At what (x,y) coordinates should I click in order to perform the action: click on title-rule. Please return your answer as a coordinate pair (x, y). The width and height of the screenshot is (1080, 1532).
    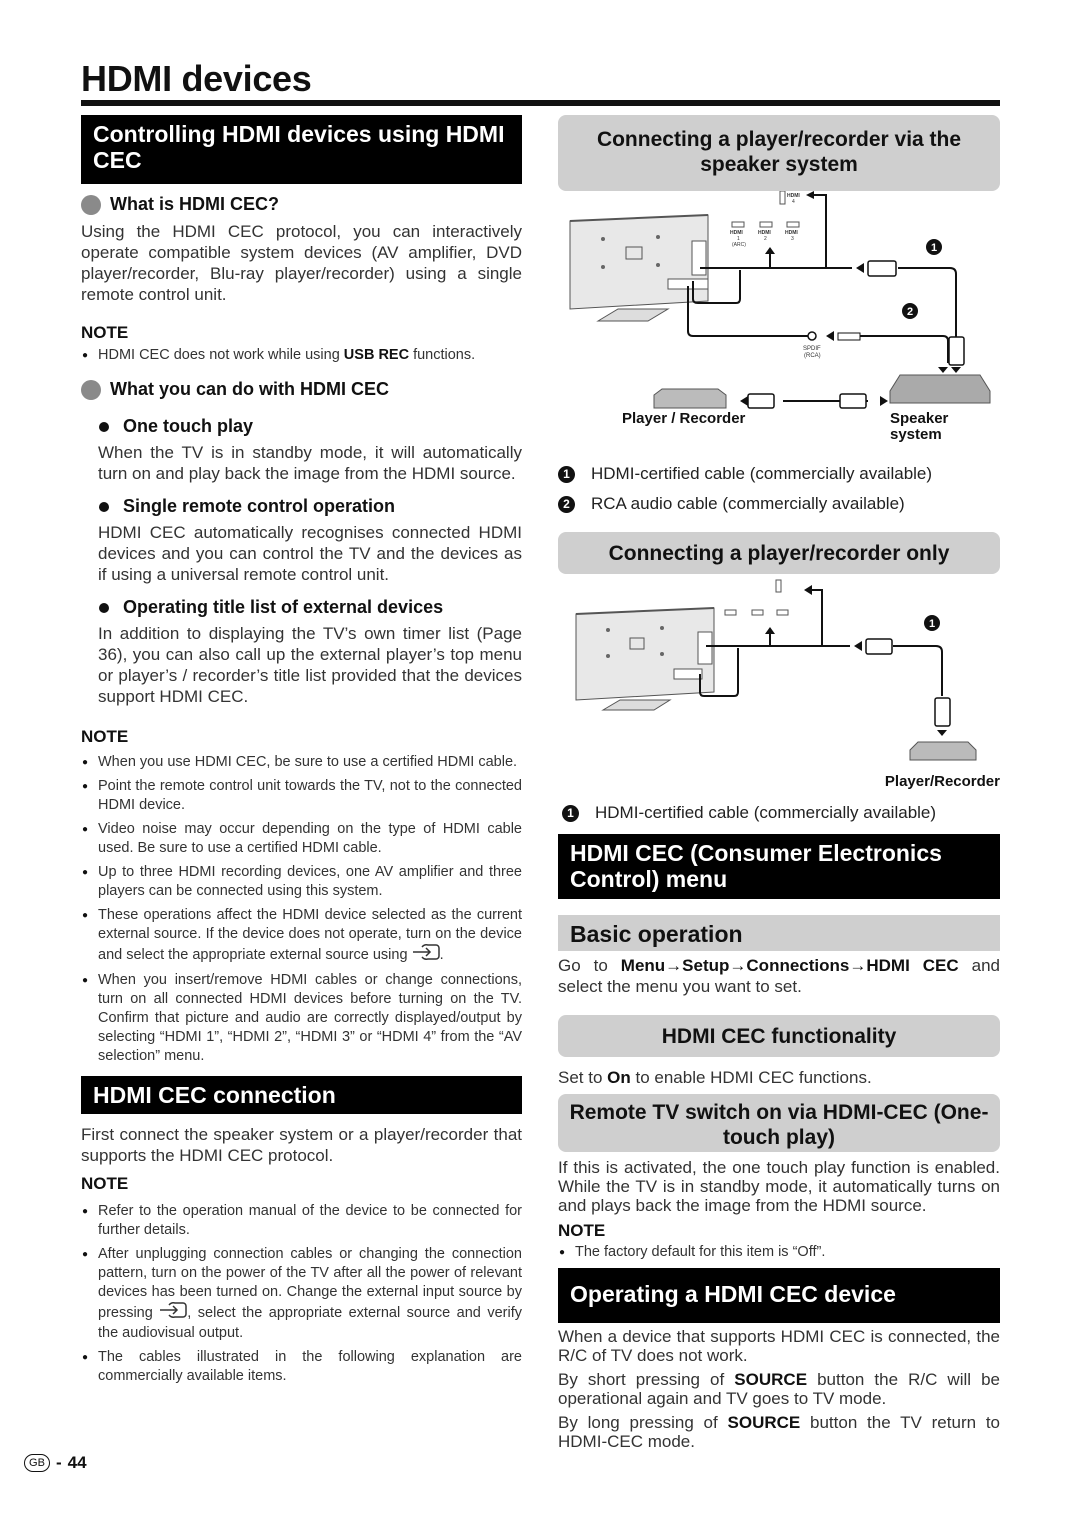
    Looking at the image, I should click on (540, 103).